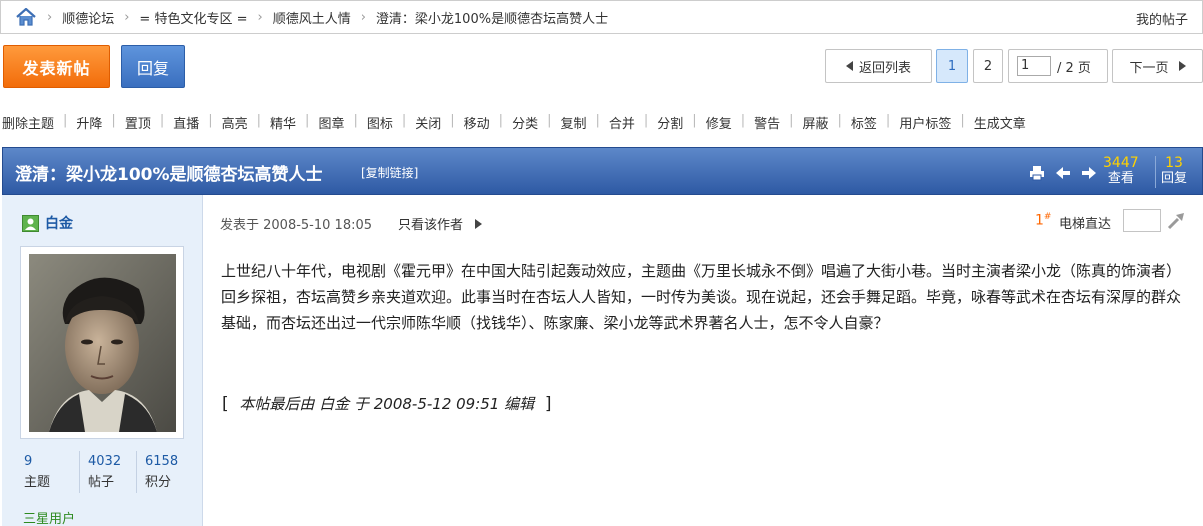  What do you see at coordinates (602, 171) in the screenshot?
I see `thread-title-bar: 澄清：梁小龙100%是顺德杏坛高赞人士 [复制链接] 3447 查看 13 回复` at bounding box center [602, 171].